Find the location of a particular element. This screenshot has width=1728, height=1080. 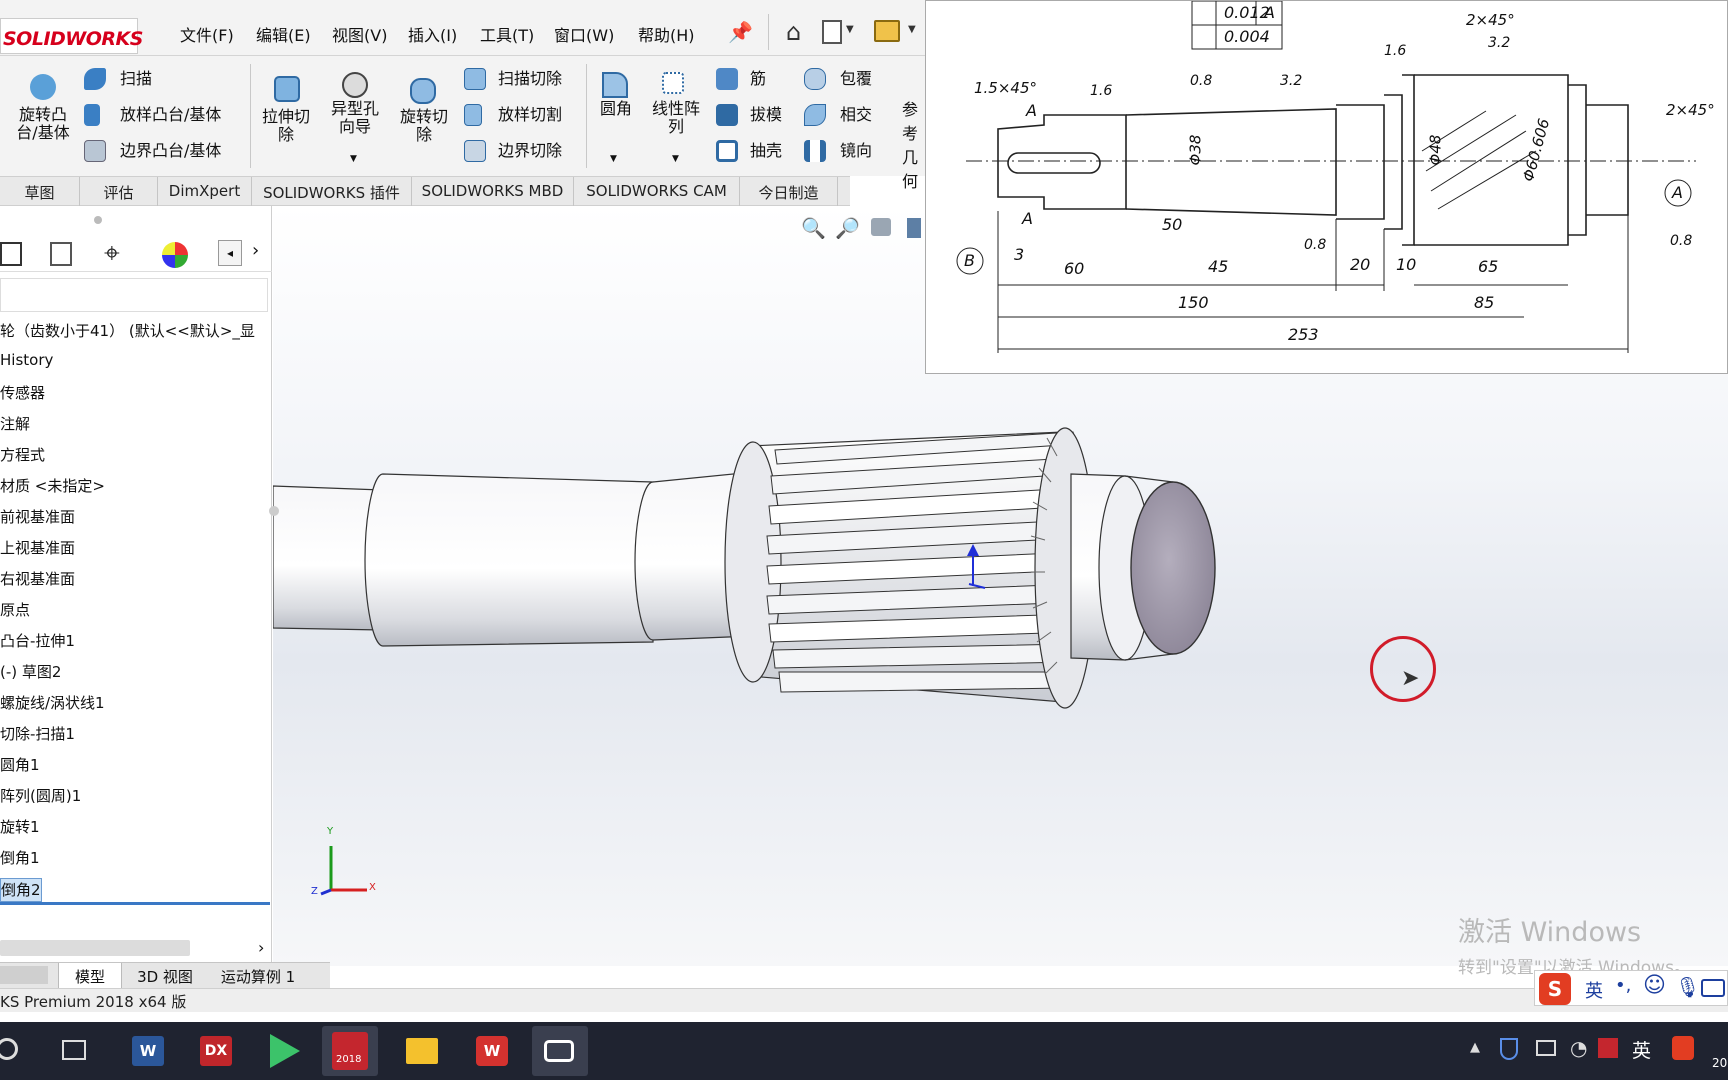

revolve-boss-button: 旋转凸台/基体 is located at coordinates (43, 124).